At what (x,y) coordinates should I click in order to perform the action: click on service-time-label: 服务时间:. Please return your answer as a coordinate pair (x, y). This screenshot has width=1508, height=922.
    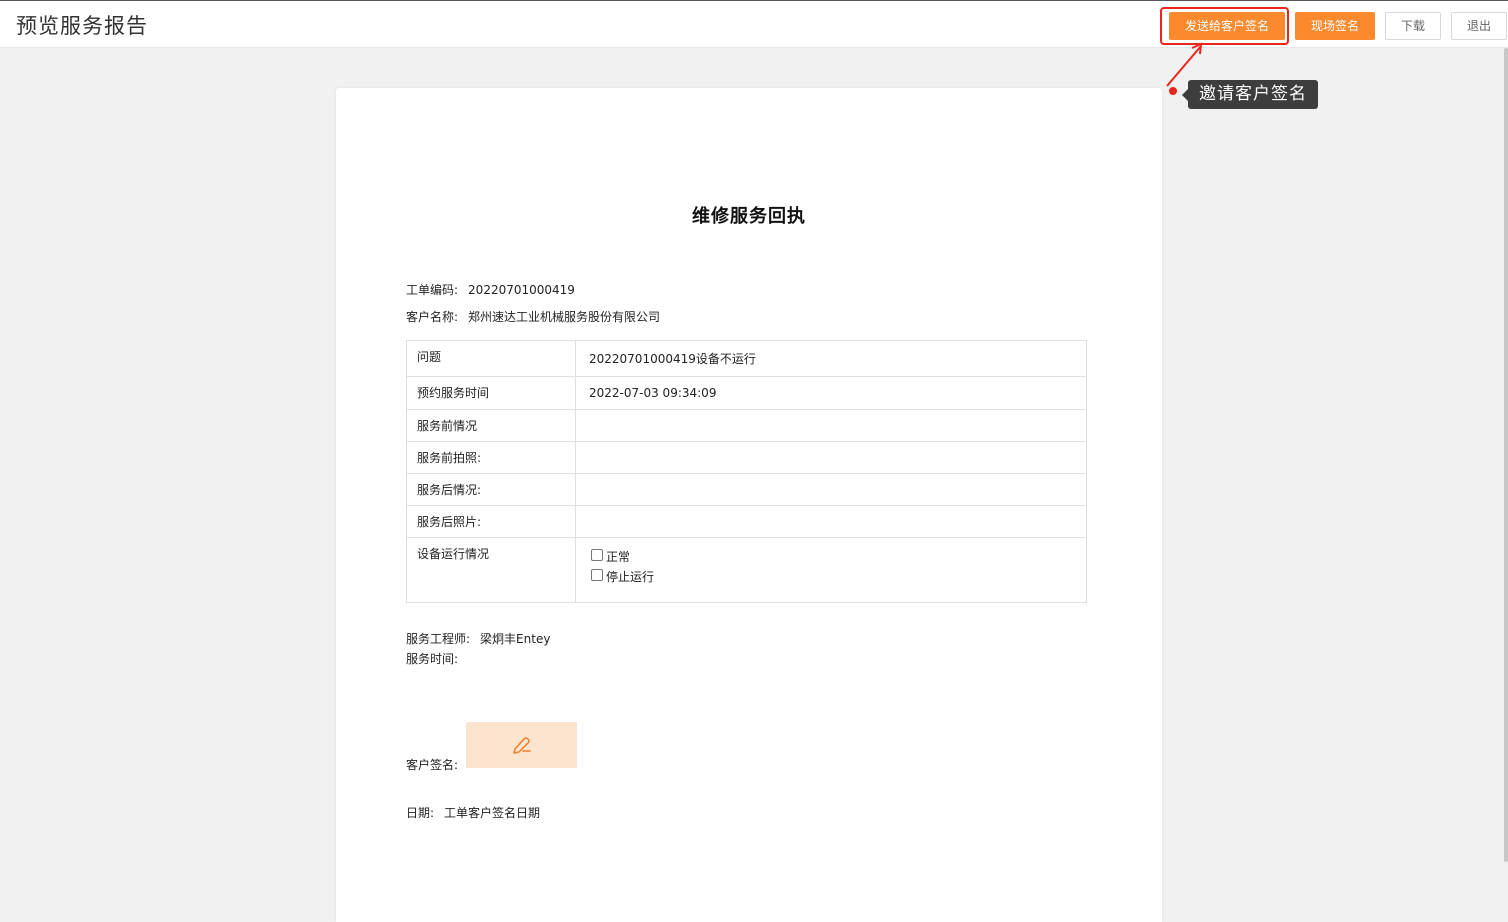
    Looking at the image, I should click on (432, 659).